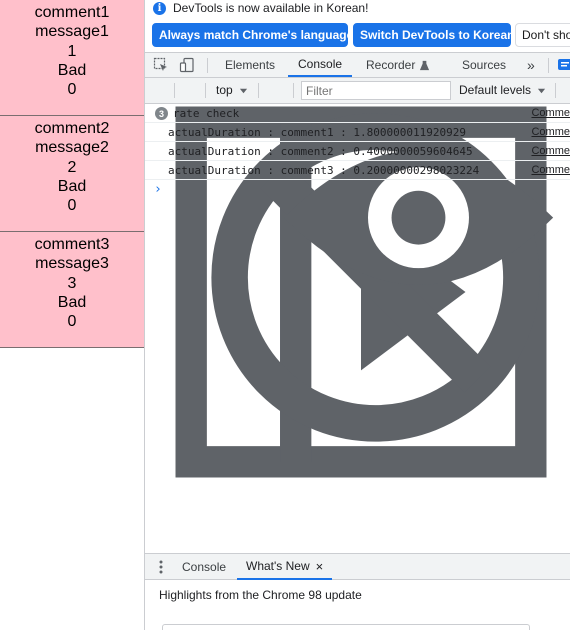 The height and width of the screenshot is (630, 570). I want to click on inspect-element-icon, so click(161, 65).